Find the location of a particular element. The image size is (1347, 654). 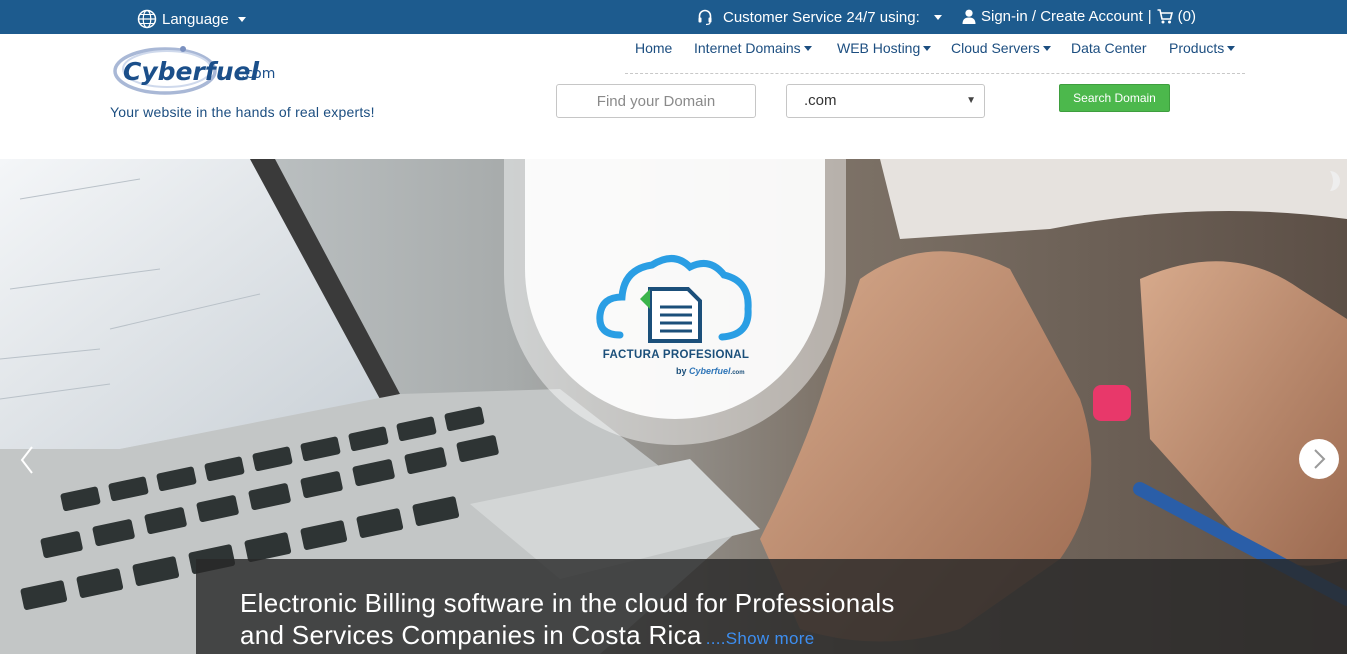

customer-service-label: Customer Service 24/7 using: is located at coordinates (821, 17).